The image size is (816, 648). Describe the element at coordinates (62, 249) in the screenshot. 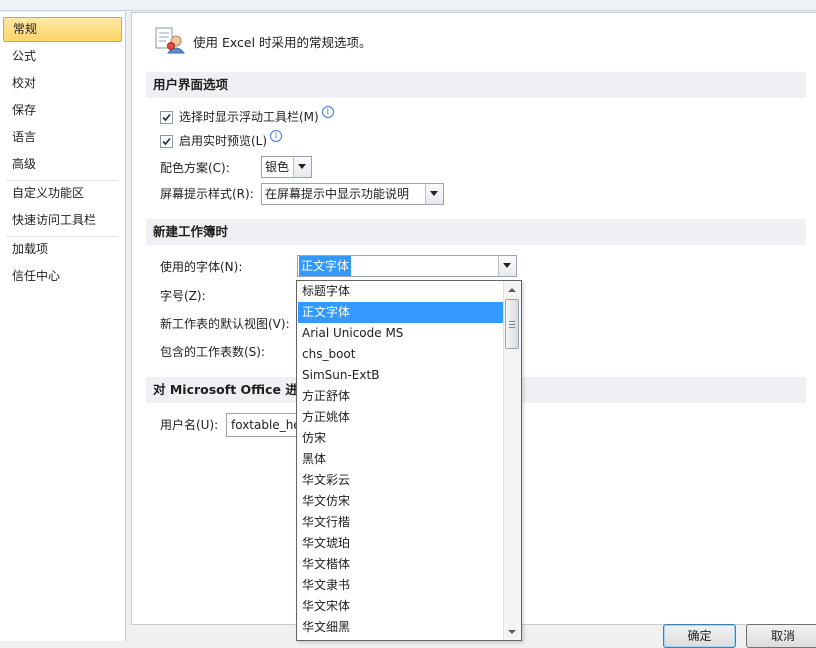

I see `nav-item-add-ins: 加载项` at that location.